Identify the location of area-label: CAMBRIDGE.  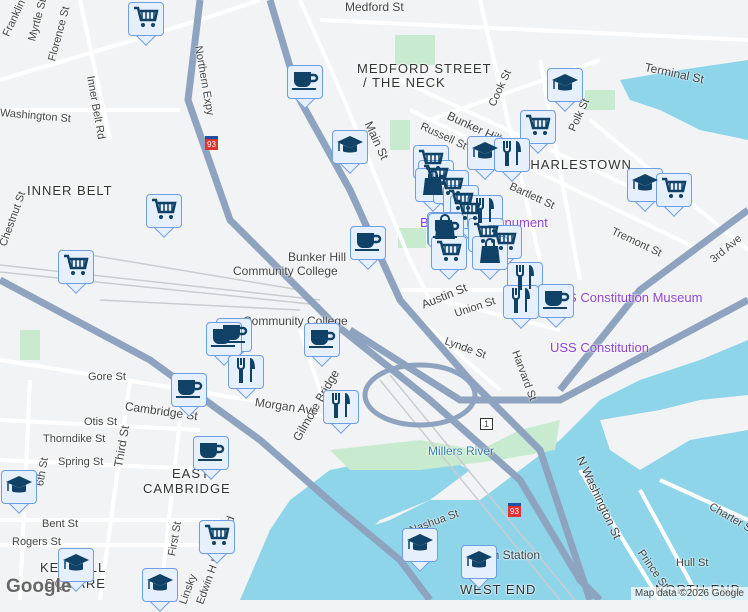
(187, 488).